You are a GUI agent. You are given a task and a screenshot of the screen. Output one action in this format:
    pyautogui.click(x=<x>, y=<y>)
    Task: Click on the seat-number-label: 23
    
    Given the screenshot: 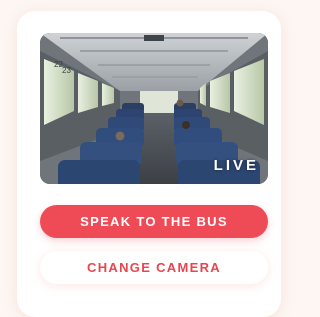 What is the action you would take?
    pyautogui.click(x=66, y=70)
    